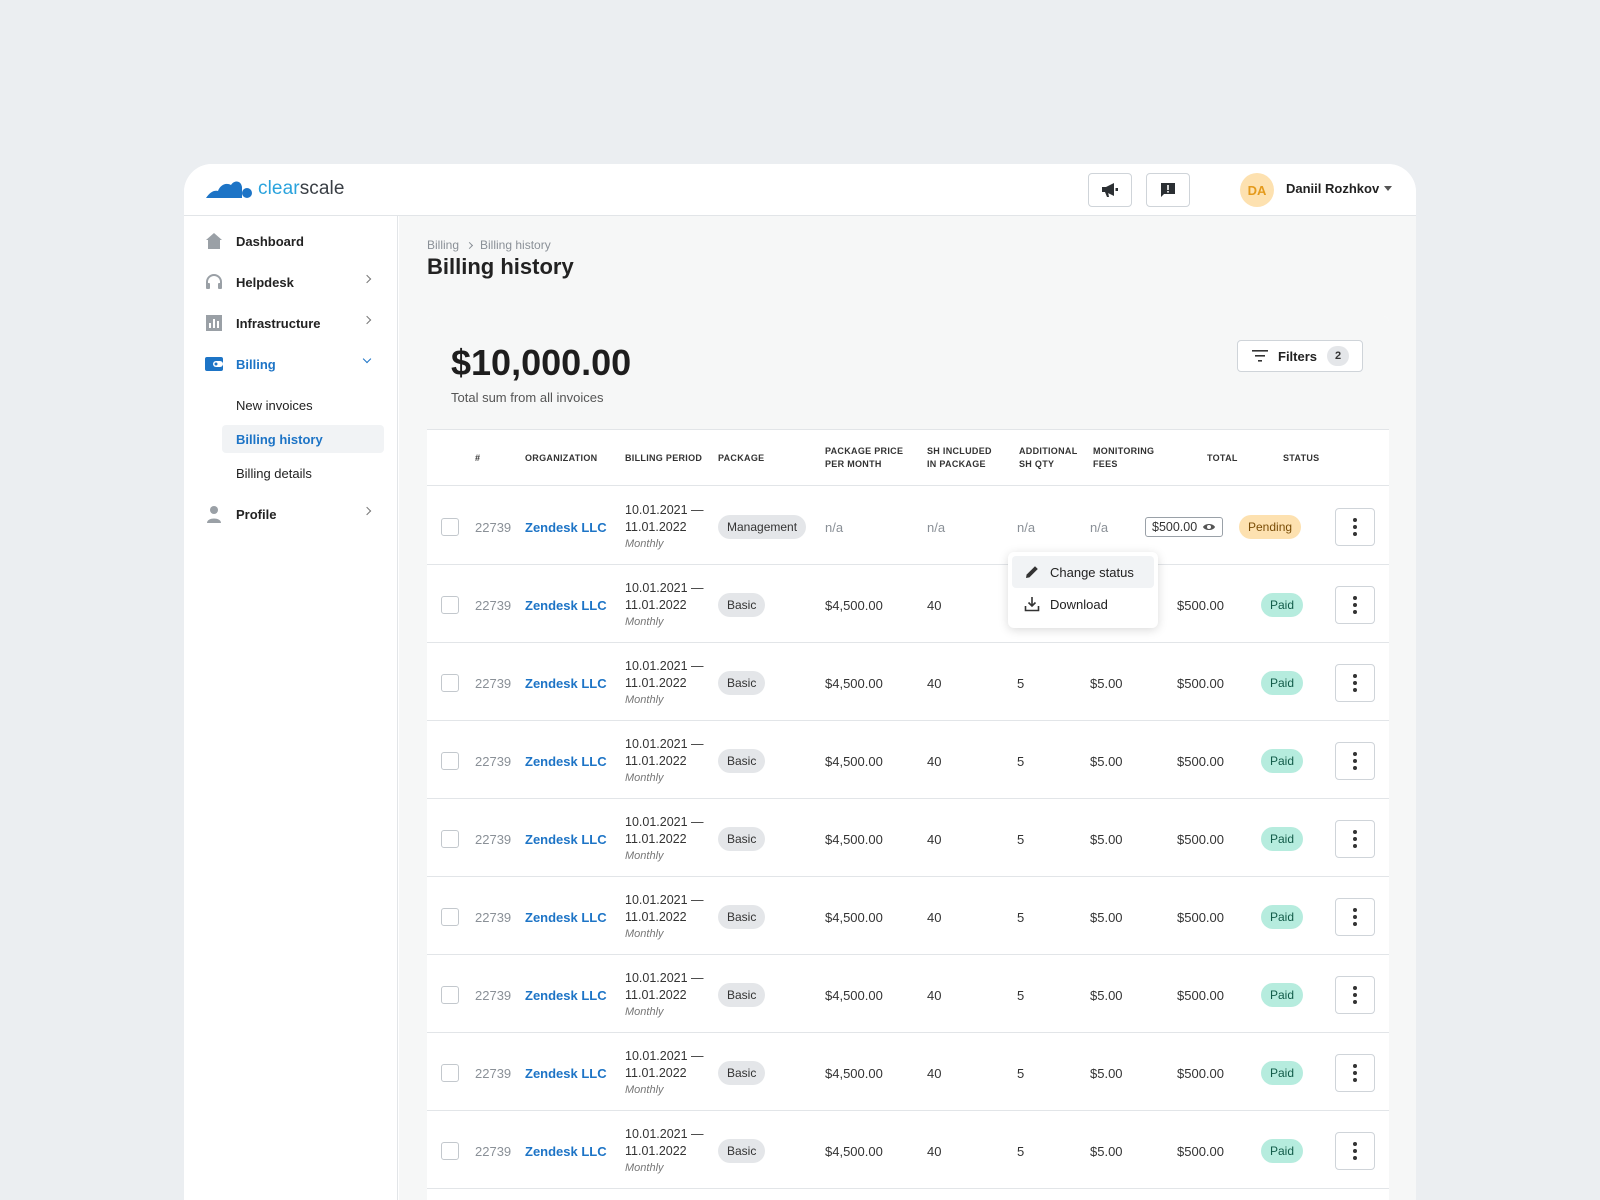 The image size is (1600, 1200). I want to click on sidebar-item-dashboard: Dashboard, so click(288, 241).